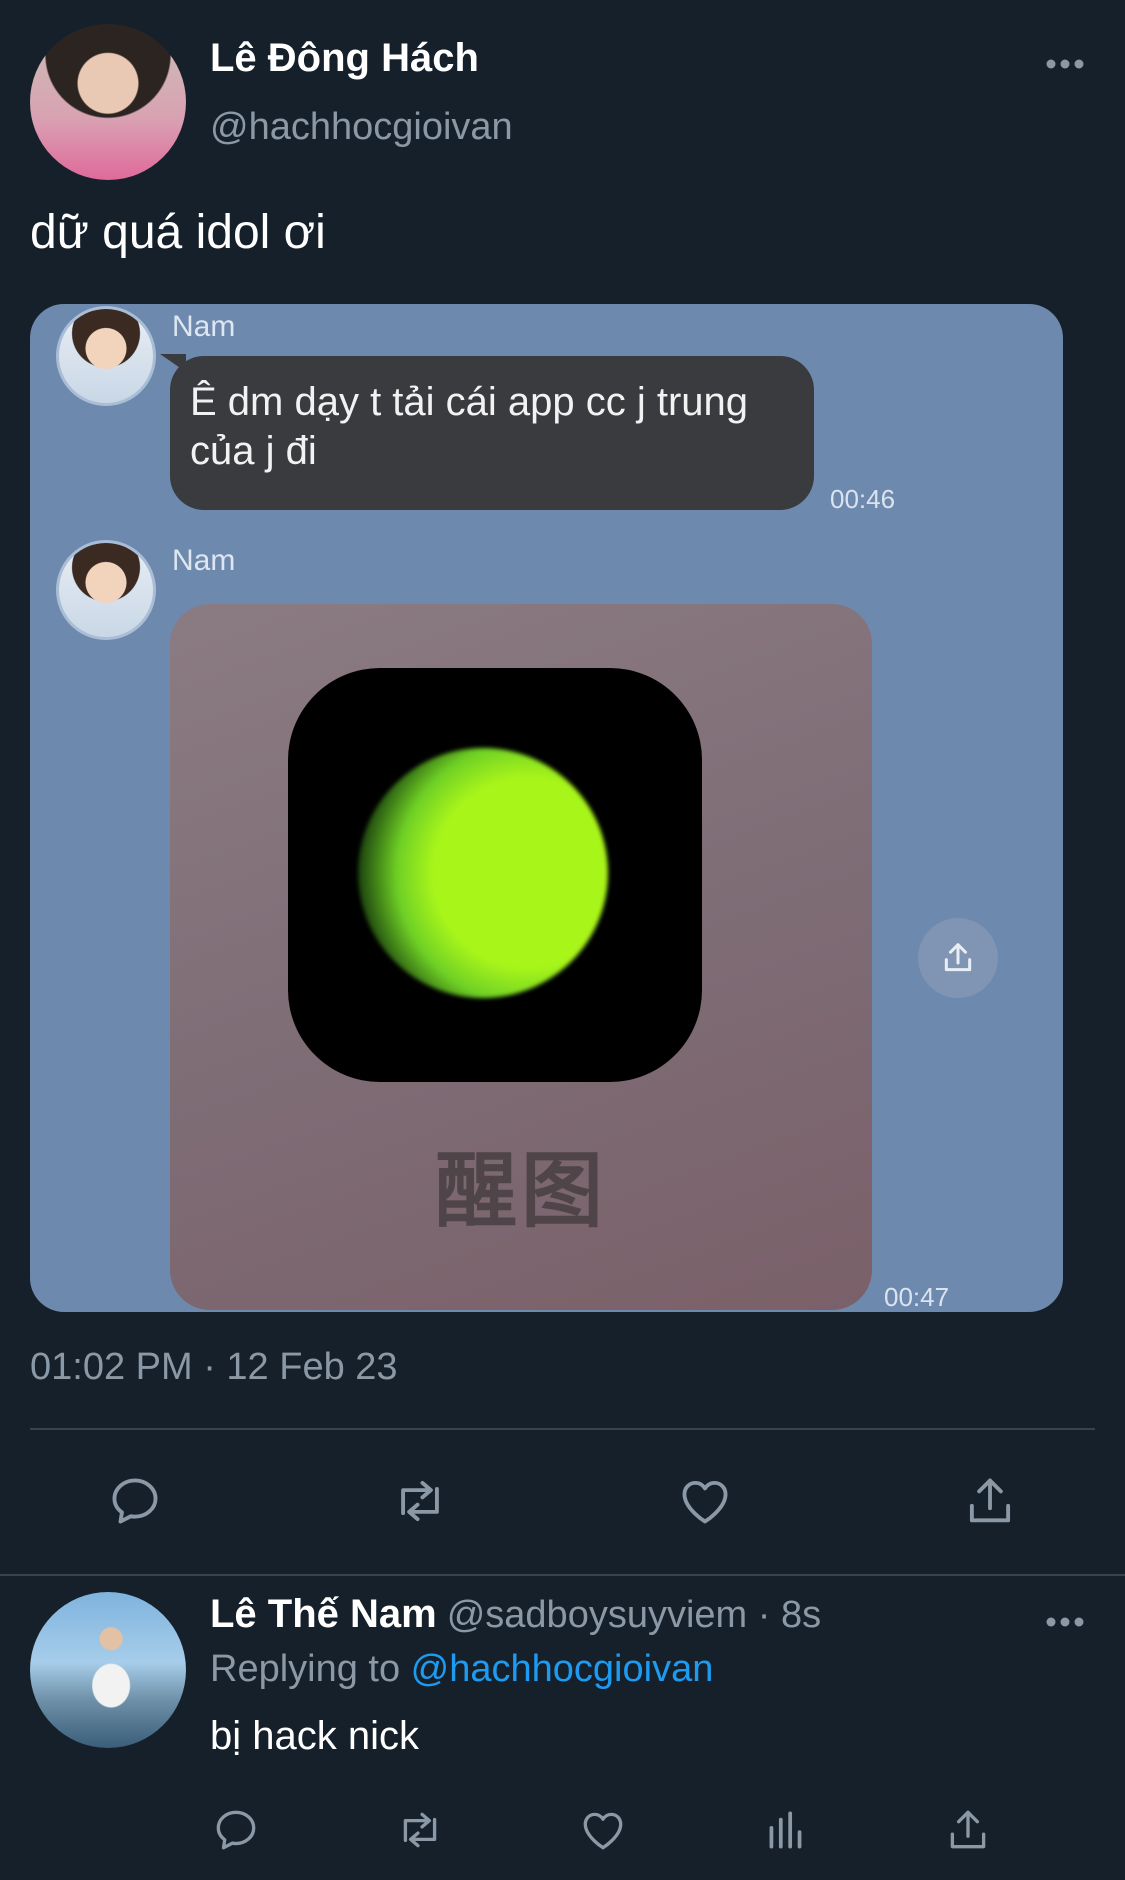 Image resolution: width=1125 pixels, height=1880 pixels. I want to click on reply-author-name: Lê Thế Nam, so click(323, 1614).